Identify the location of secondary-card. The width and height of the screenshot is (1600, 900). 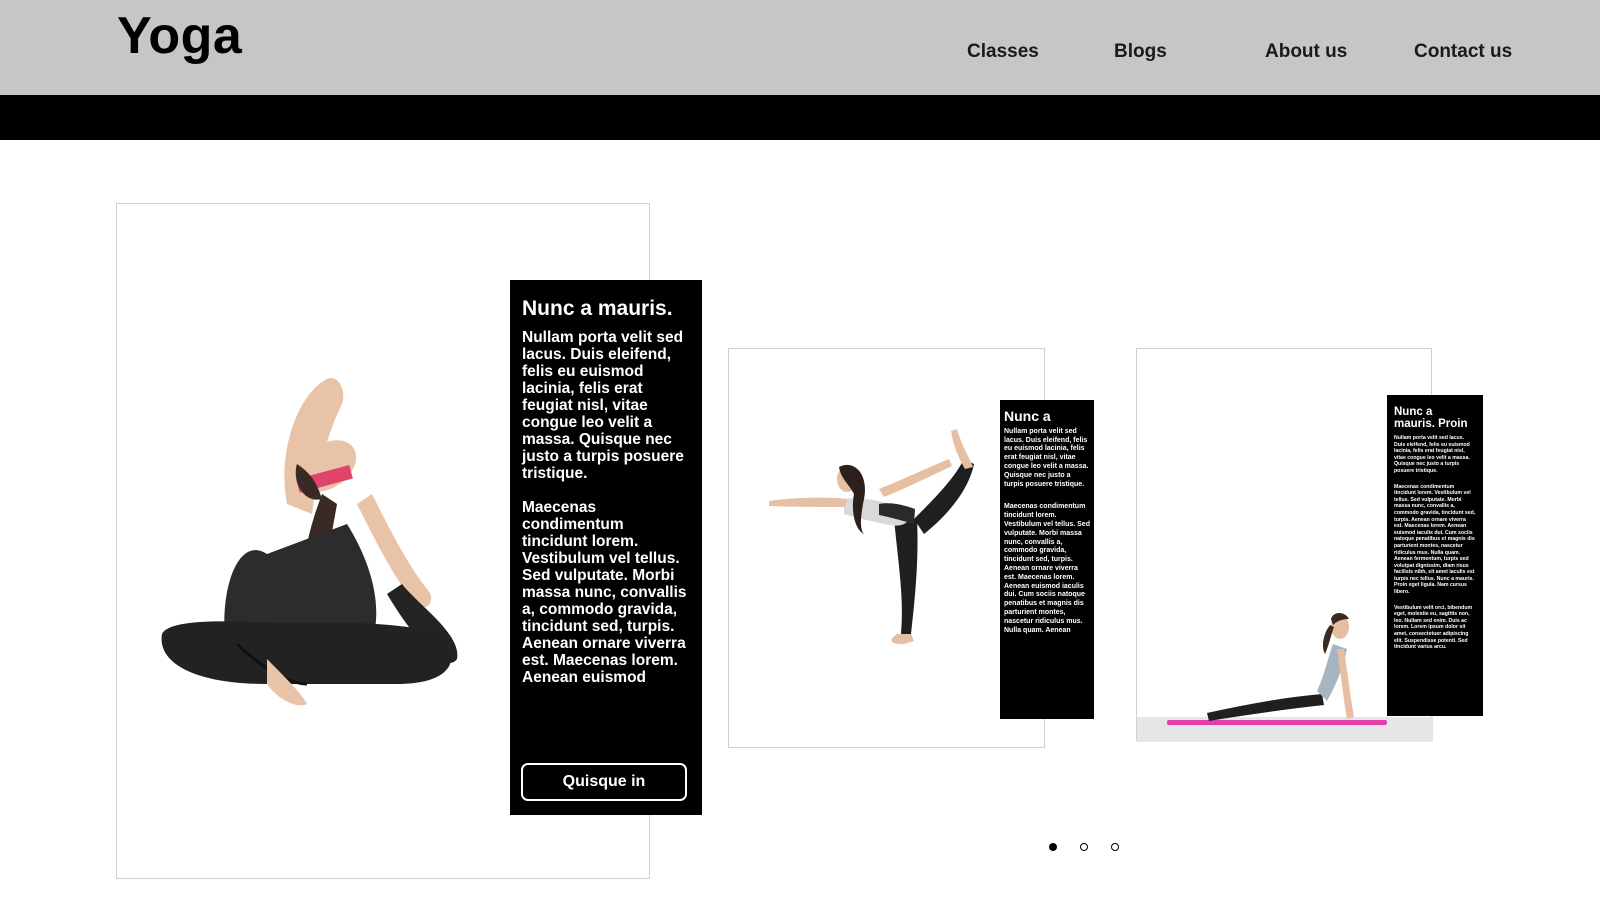
(886, 548).